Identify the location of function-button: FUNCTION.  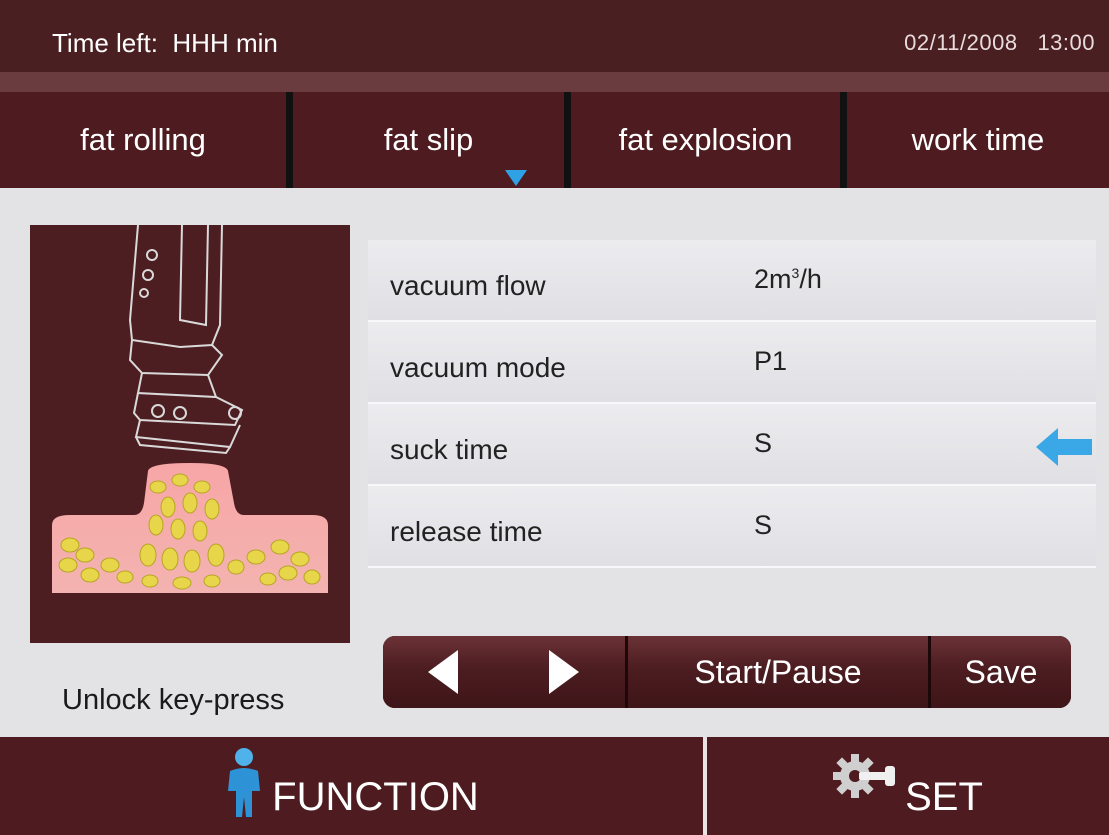
(351, 786).